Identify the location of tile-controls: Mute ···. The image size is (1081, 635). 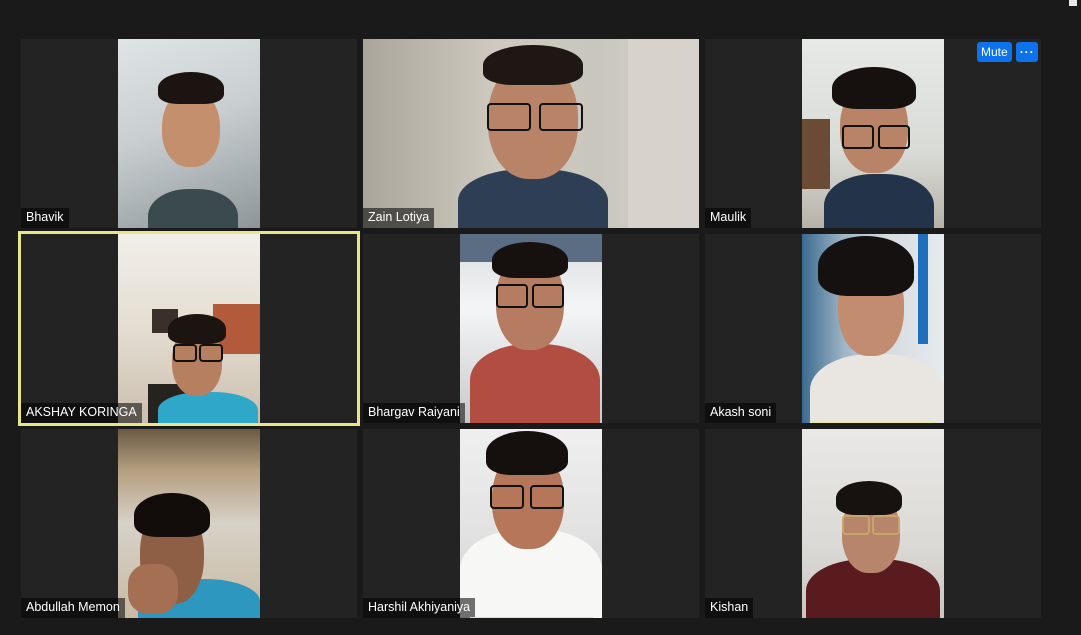
(1007, 52).